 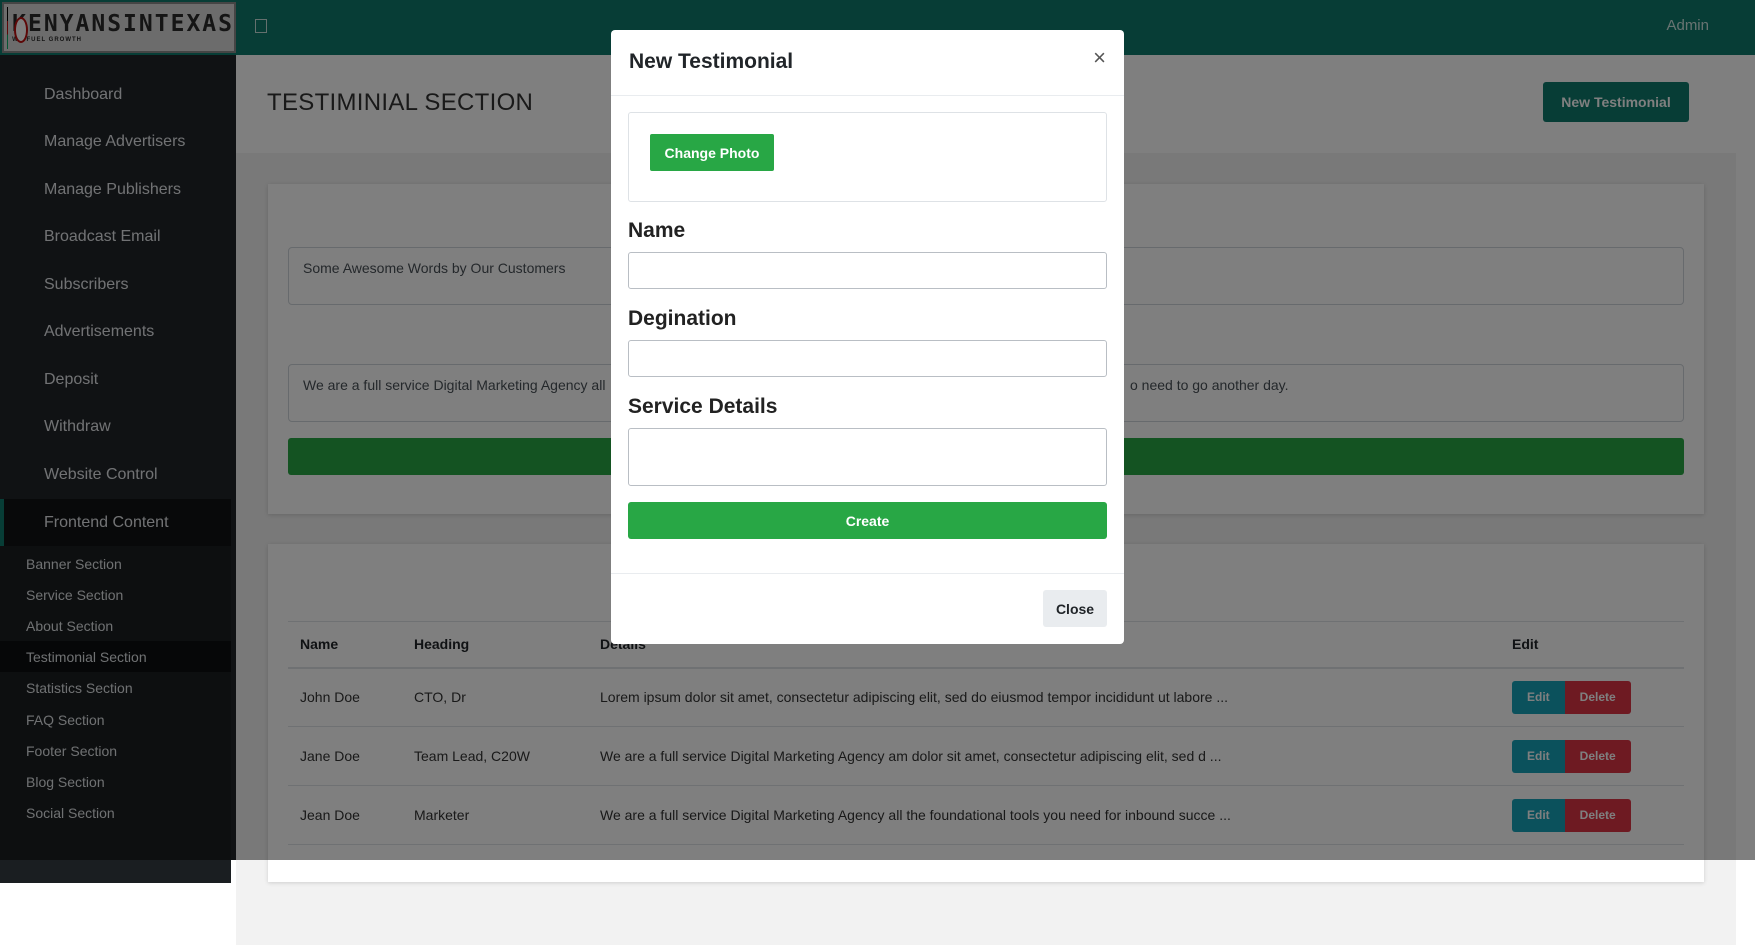 I want to click on designation-input, so click(x=867, y=358).